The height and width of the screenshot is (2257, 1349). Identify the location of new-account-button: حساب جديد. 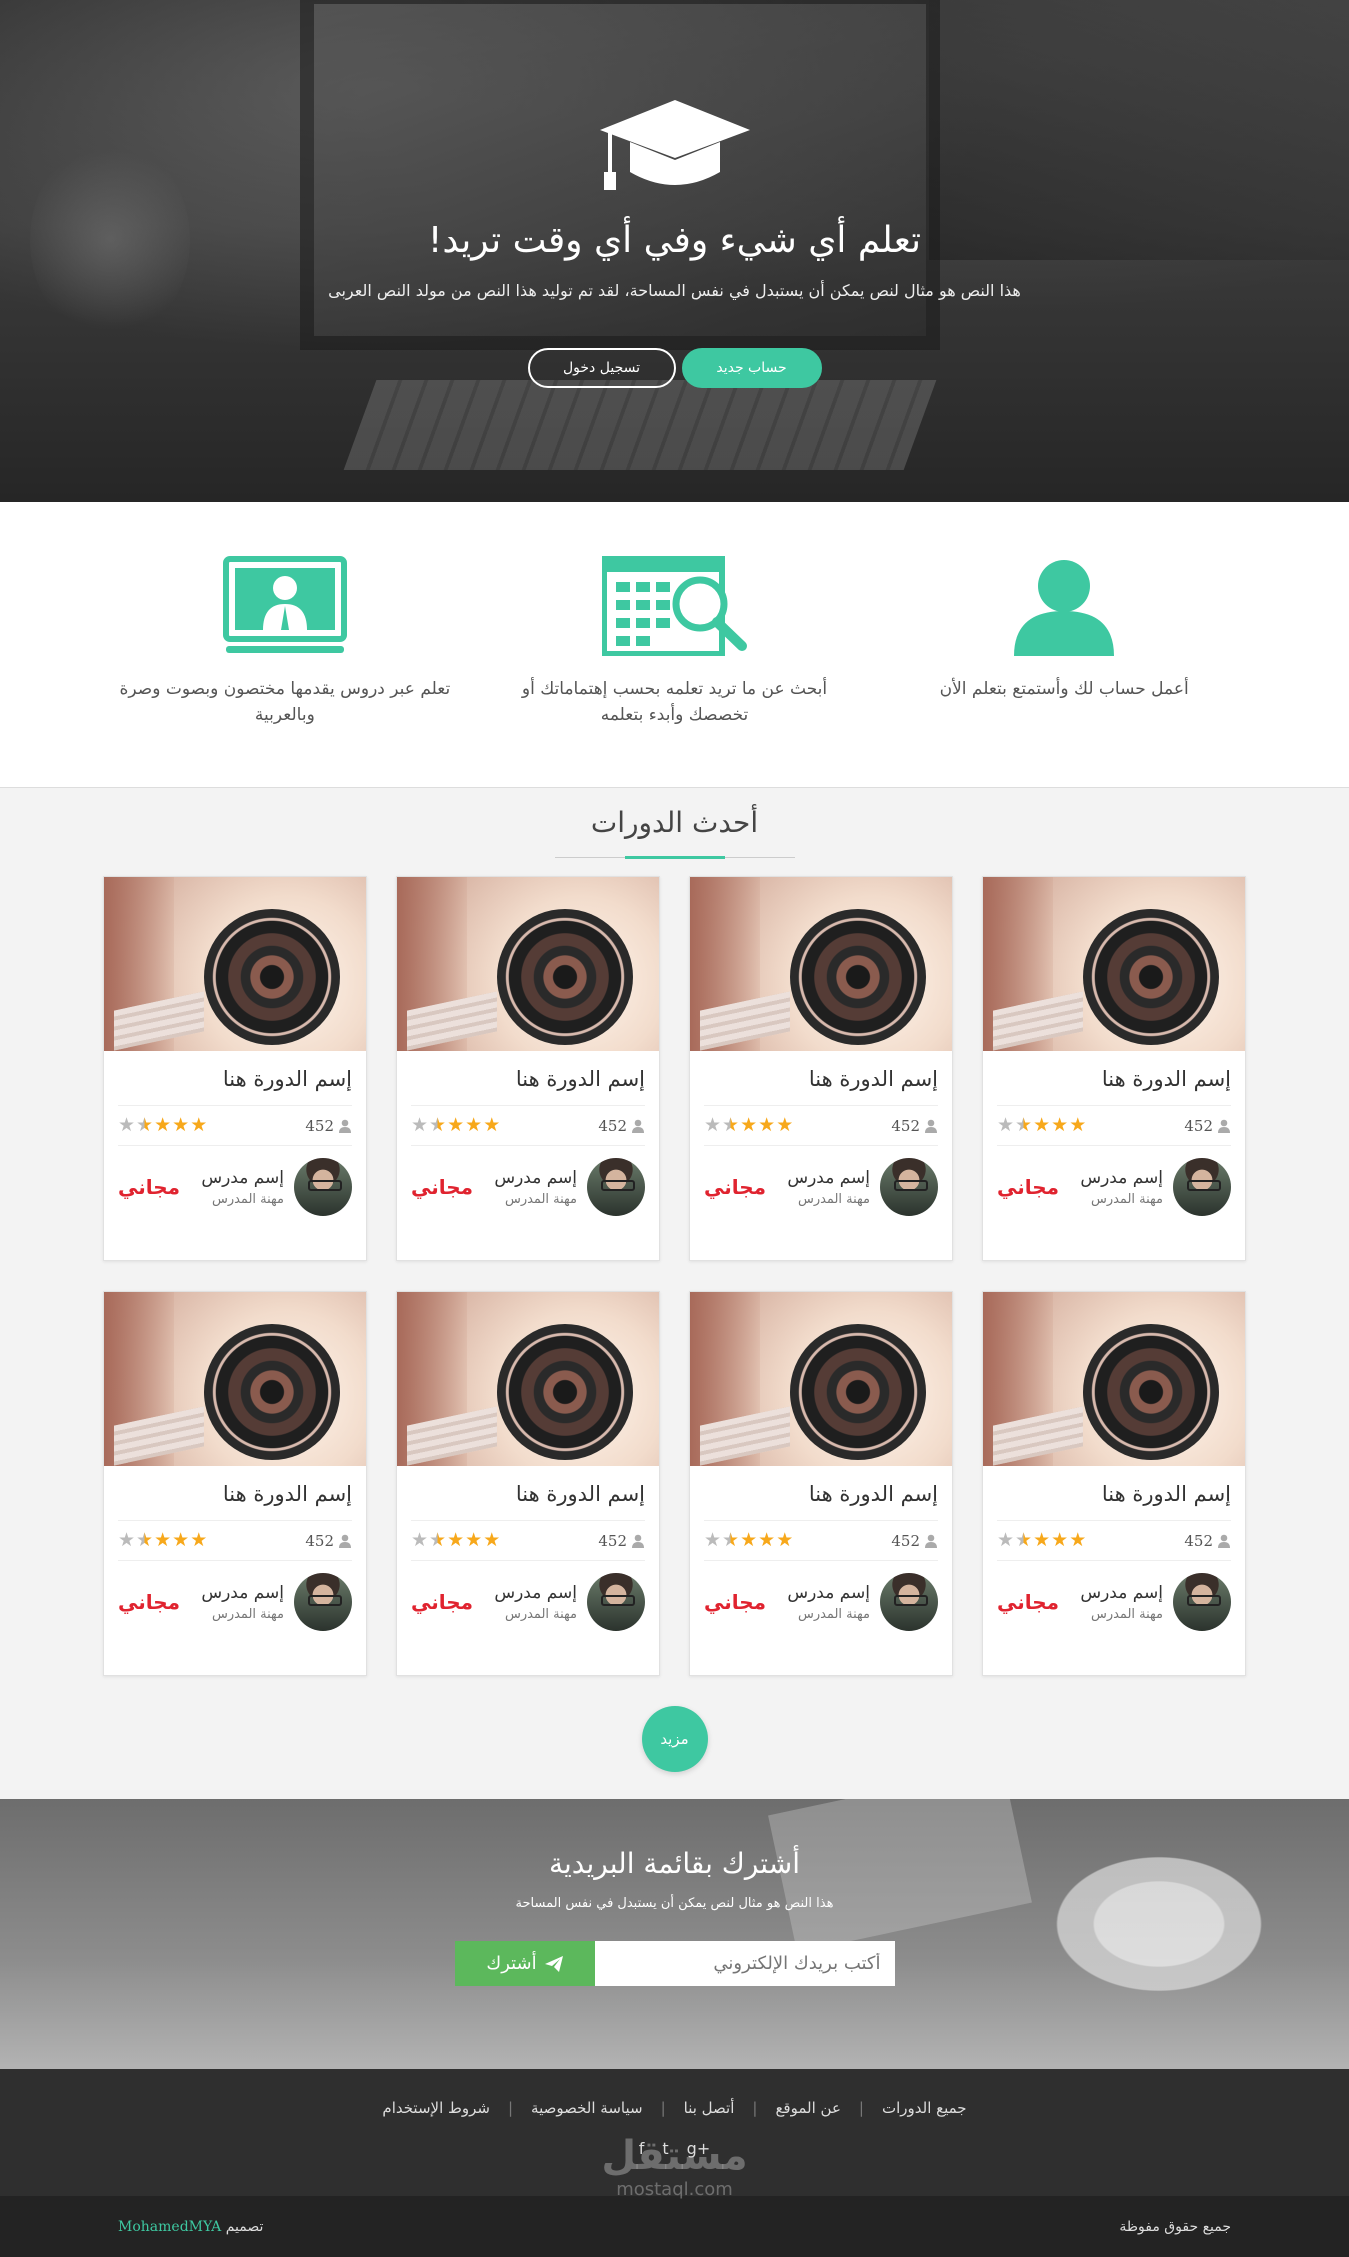
(751, 368).